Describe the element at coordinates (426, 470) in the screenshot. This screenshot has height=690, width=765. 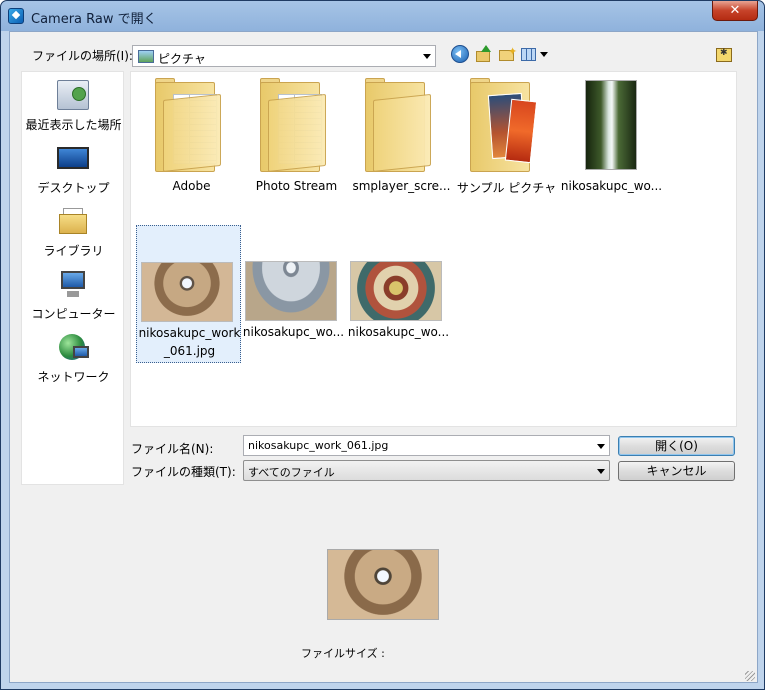
I see `filetype-dropdown: すべてのファイル` at that location.